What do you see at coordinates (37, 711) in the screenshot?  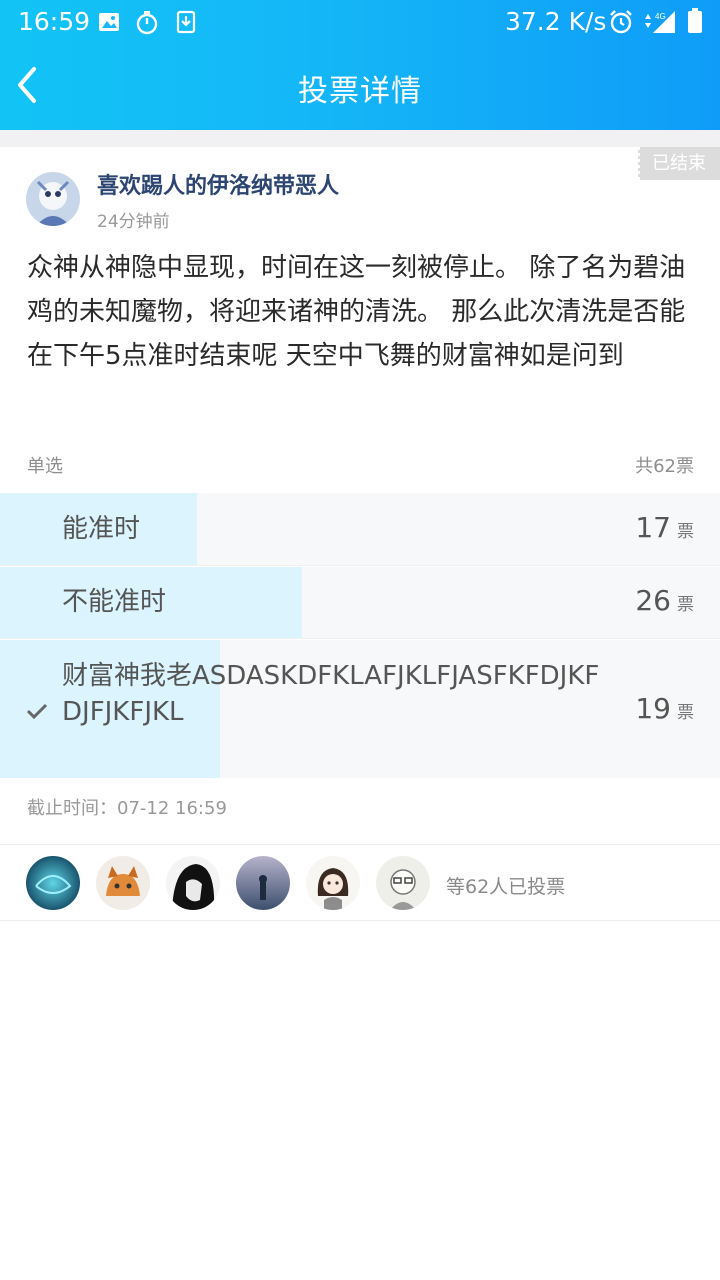 I see `check-icon` at bounding box center [37, 711].